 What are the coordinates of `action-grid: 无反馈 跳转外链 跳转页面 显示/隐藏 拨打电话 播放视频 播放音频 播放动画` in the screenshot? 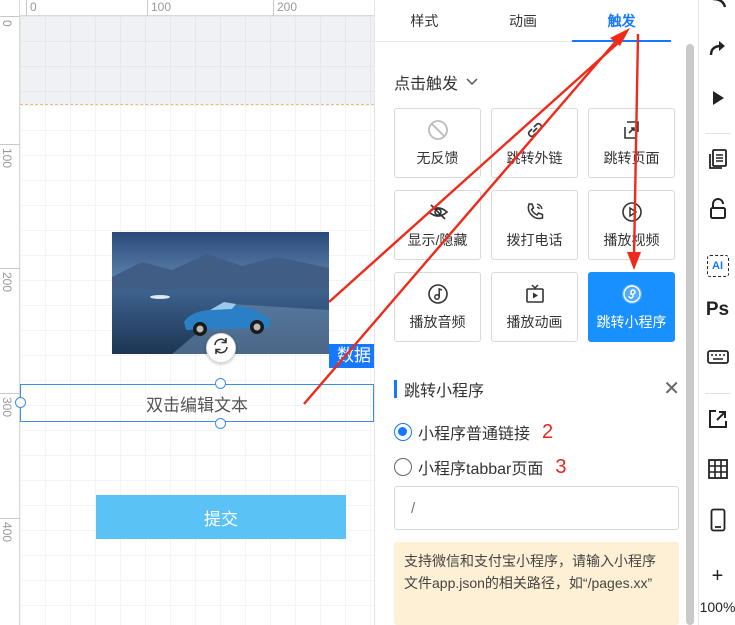 It's located at (536, 225).